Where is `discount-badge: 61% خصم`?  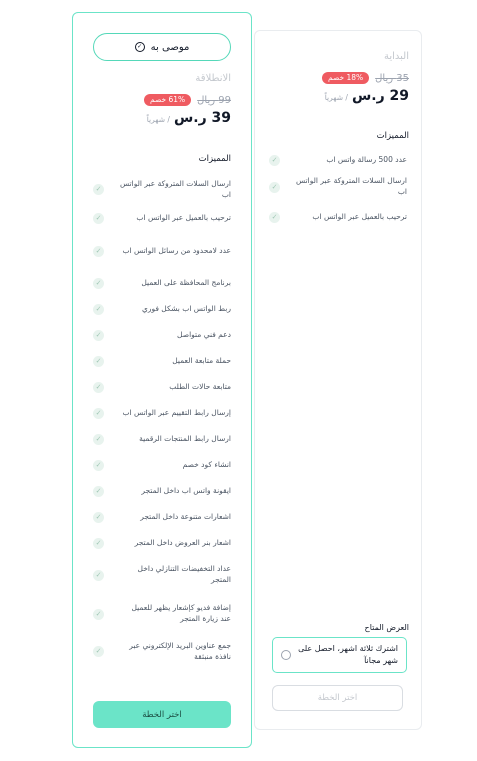 discount-badge: 61% خصم is located at coordinates (167, 100).